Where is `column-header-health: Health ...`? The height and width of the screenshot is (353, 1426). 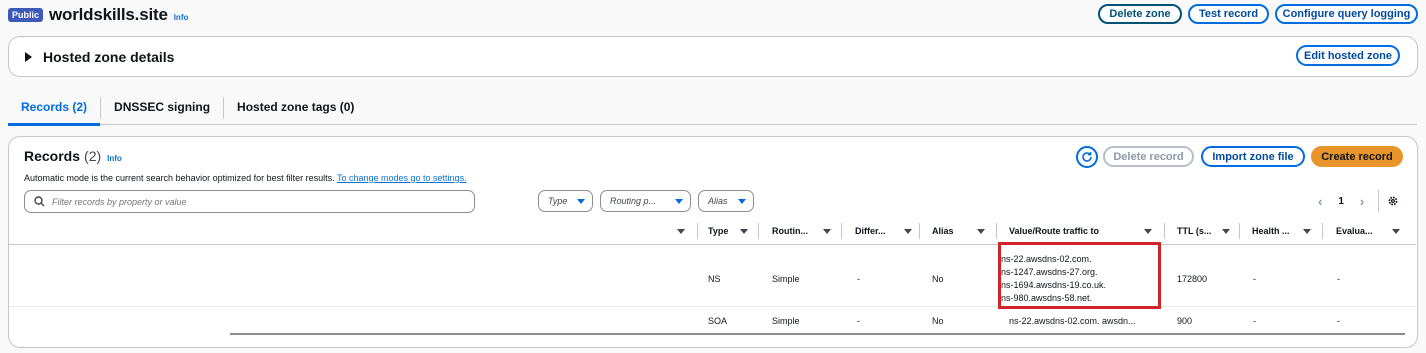
column-header-health: Health ... is located at coordinates (1271, 231).